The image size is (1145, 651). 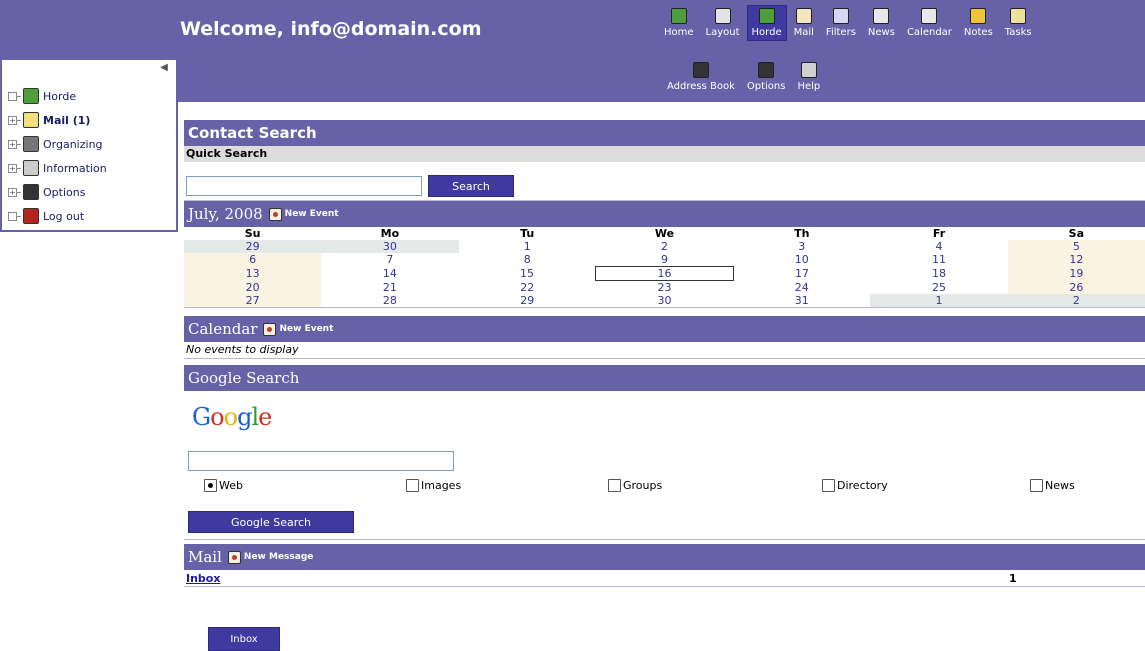 I want to click on sidebar-item-information: + Information, so click(x=57, y=168).